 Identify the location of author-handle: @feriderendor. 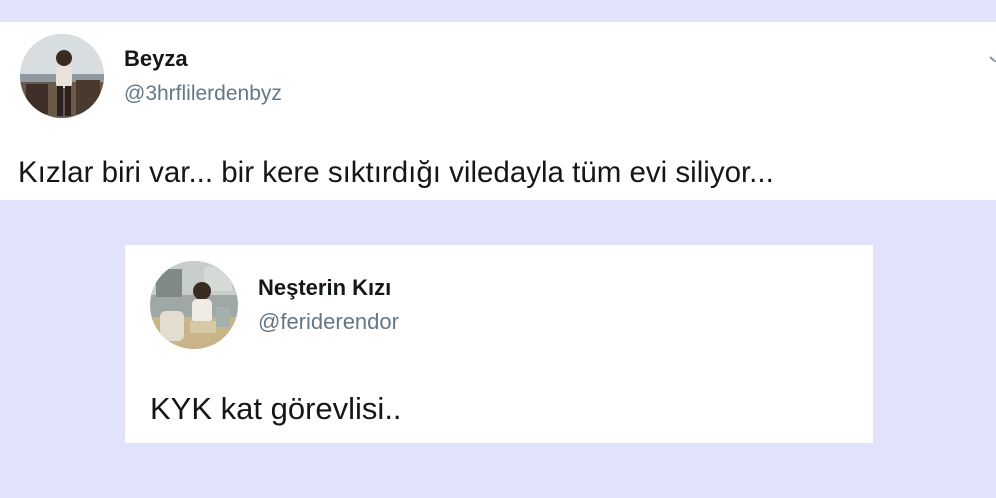
(328, 322).